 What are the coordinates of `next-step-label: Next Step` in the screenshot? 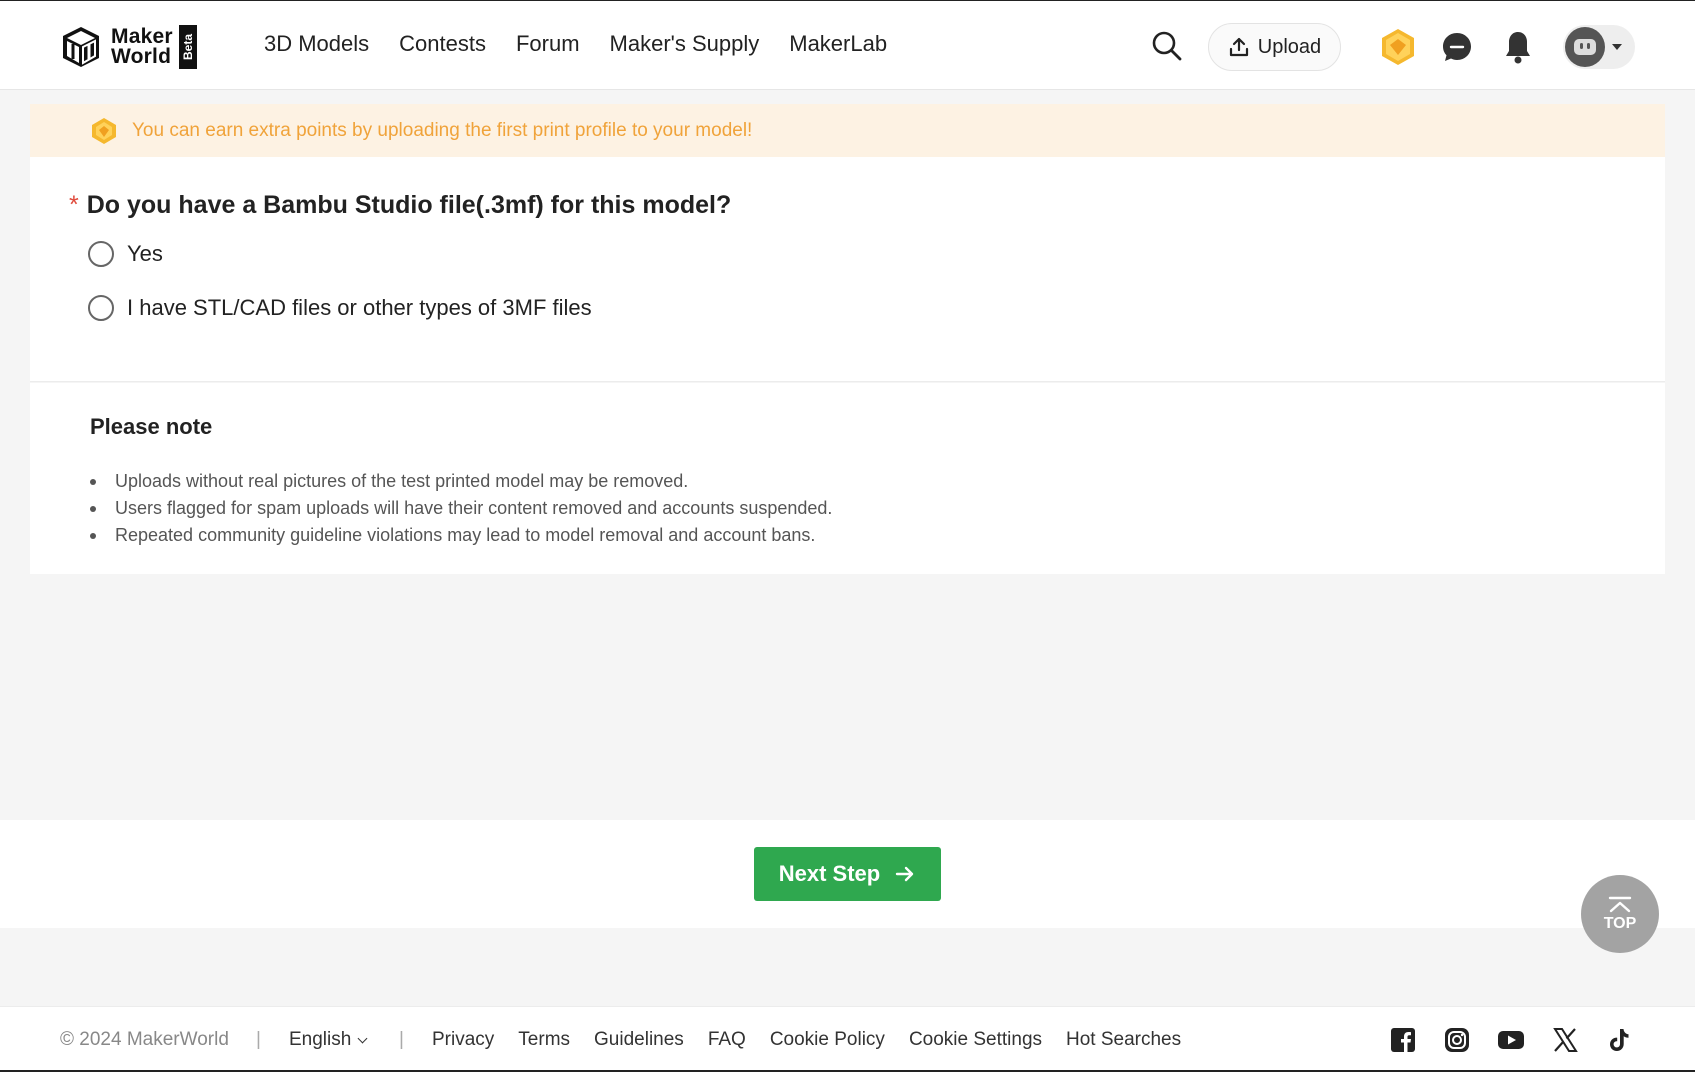 It's located at (829, 873).